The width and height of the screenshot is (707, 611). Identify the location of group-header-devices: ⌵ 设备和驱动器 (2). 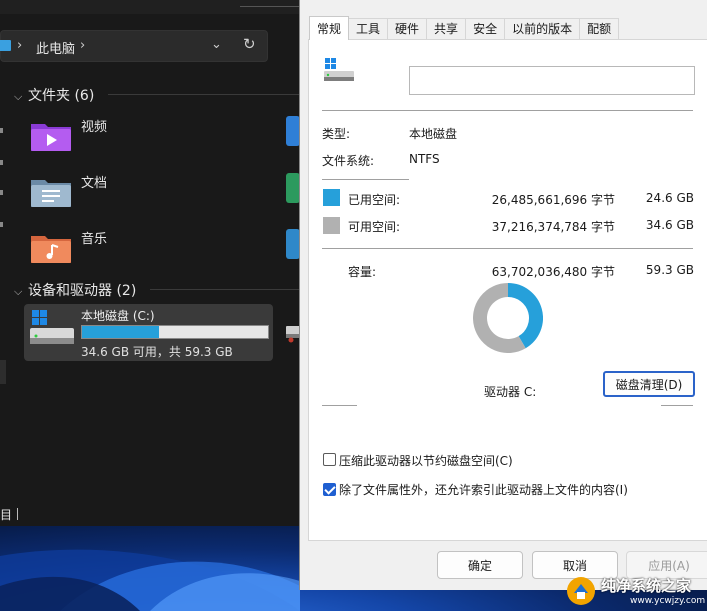
(75, 290).